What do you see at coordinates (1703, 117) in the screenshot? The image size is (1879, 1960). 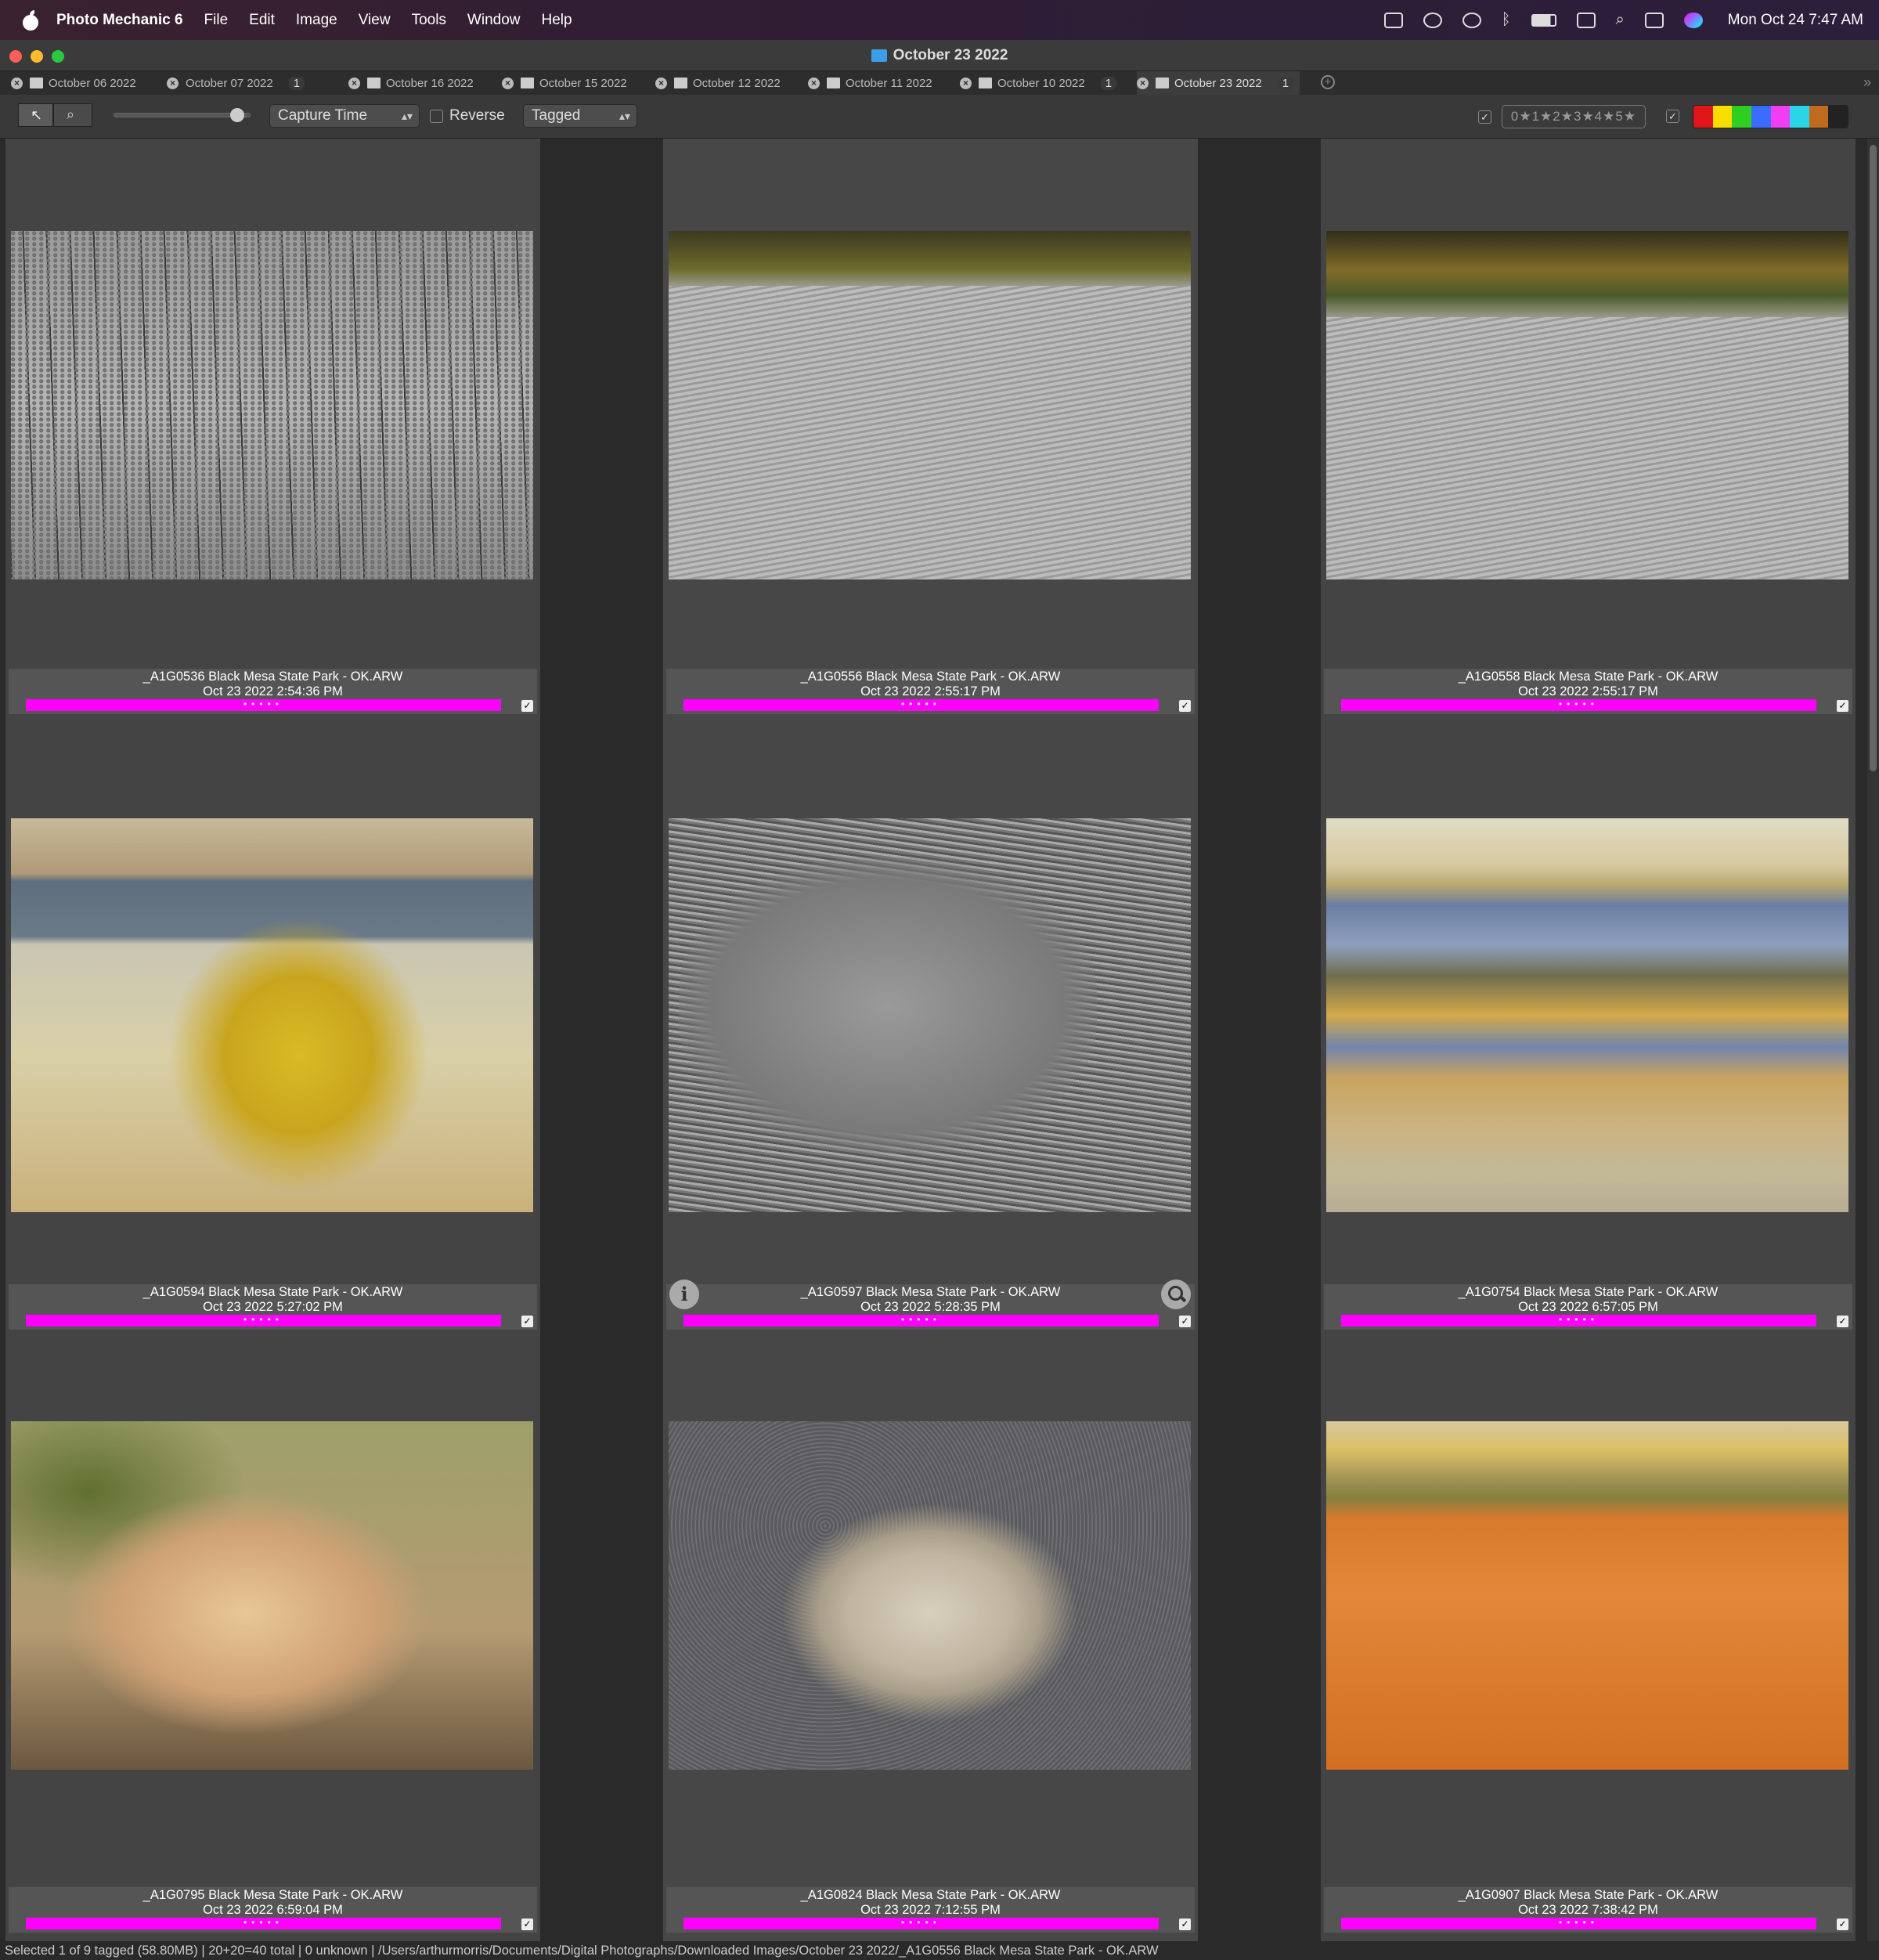 I see `color-class-red` at bounding box center [1703, 117].